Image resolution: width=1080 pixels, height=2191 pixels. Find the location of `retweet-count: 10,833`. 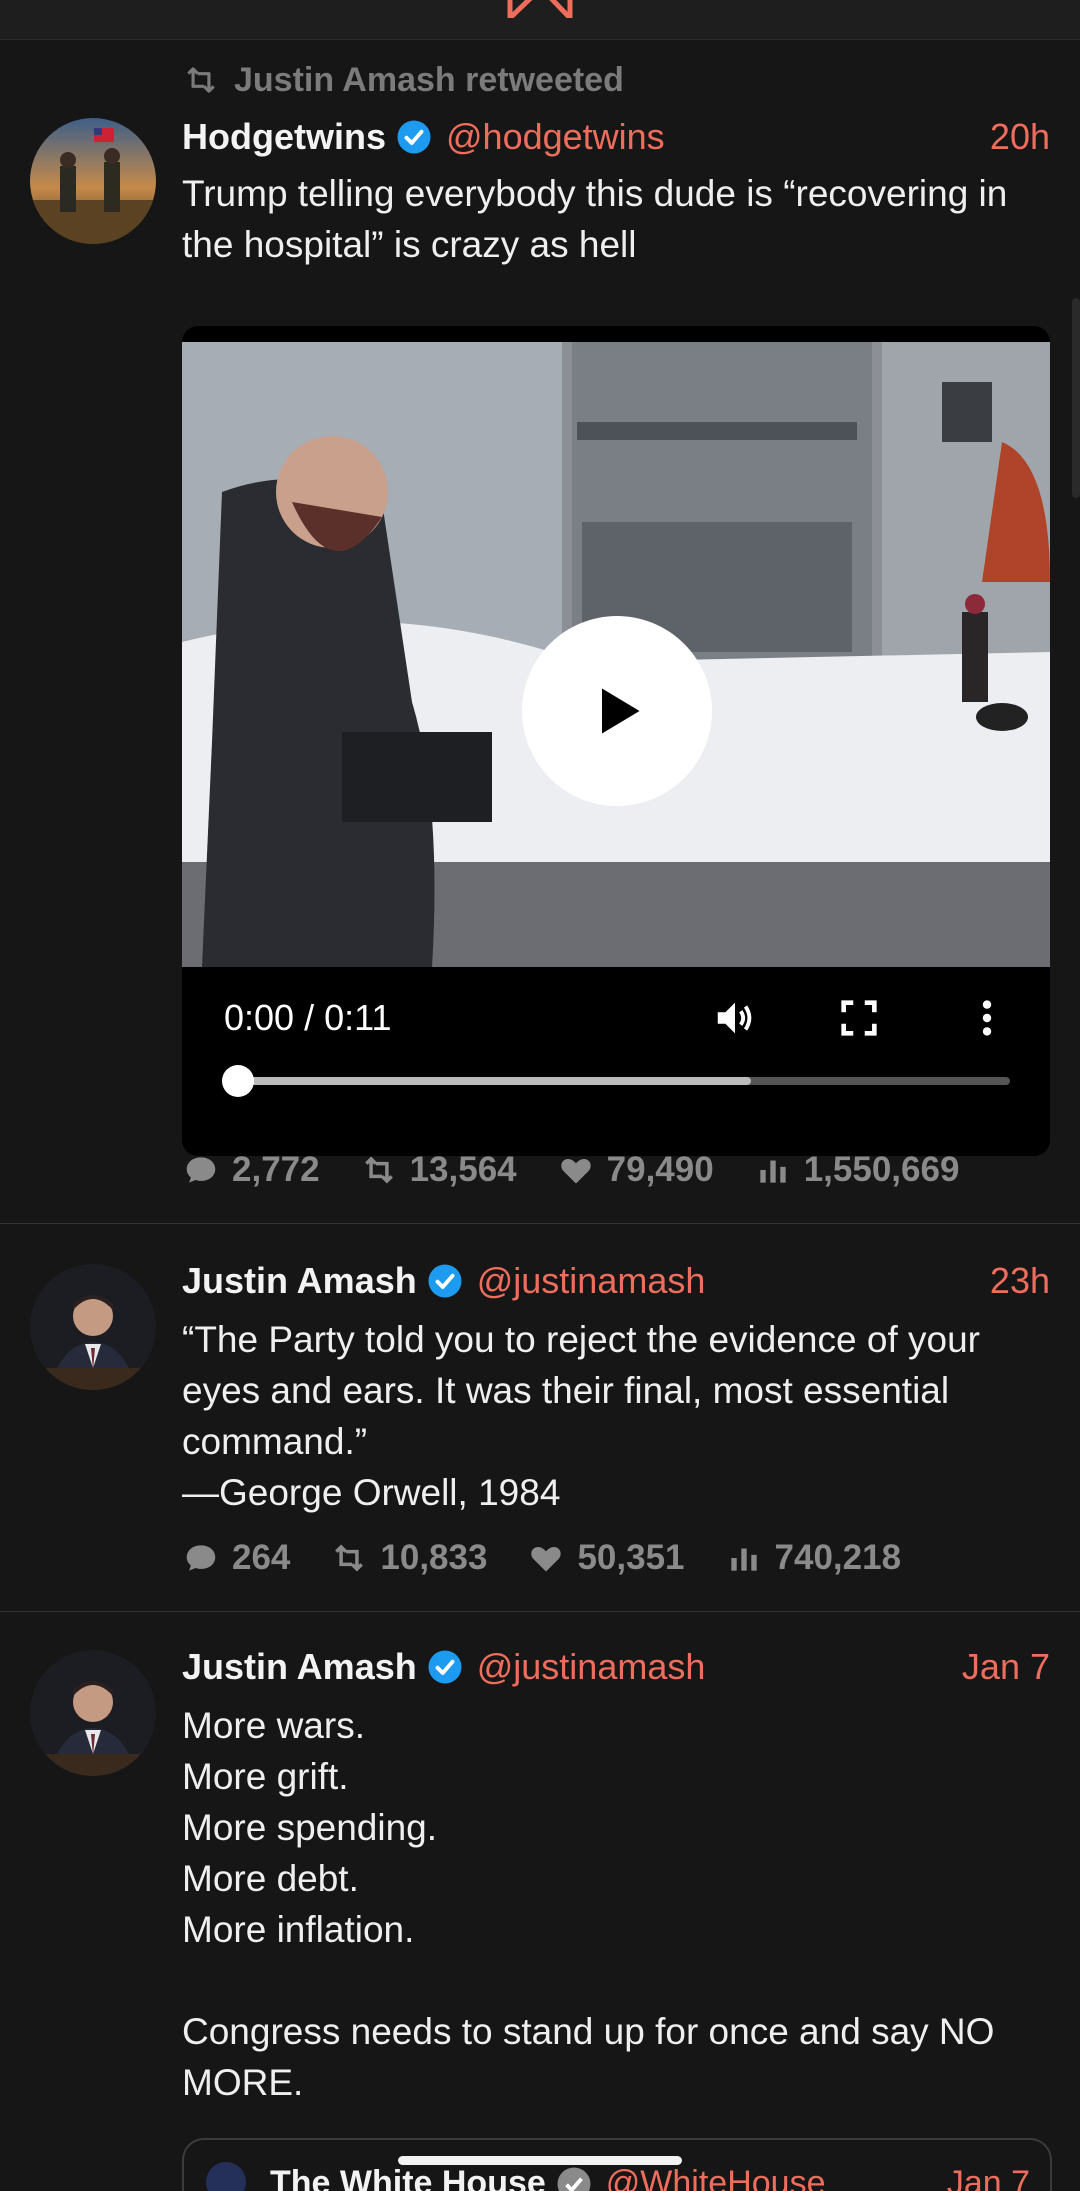

retweet-count: 10,833 is located at coordinates (408, 1558).